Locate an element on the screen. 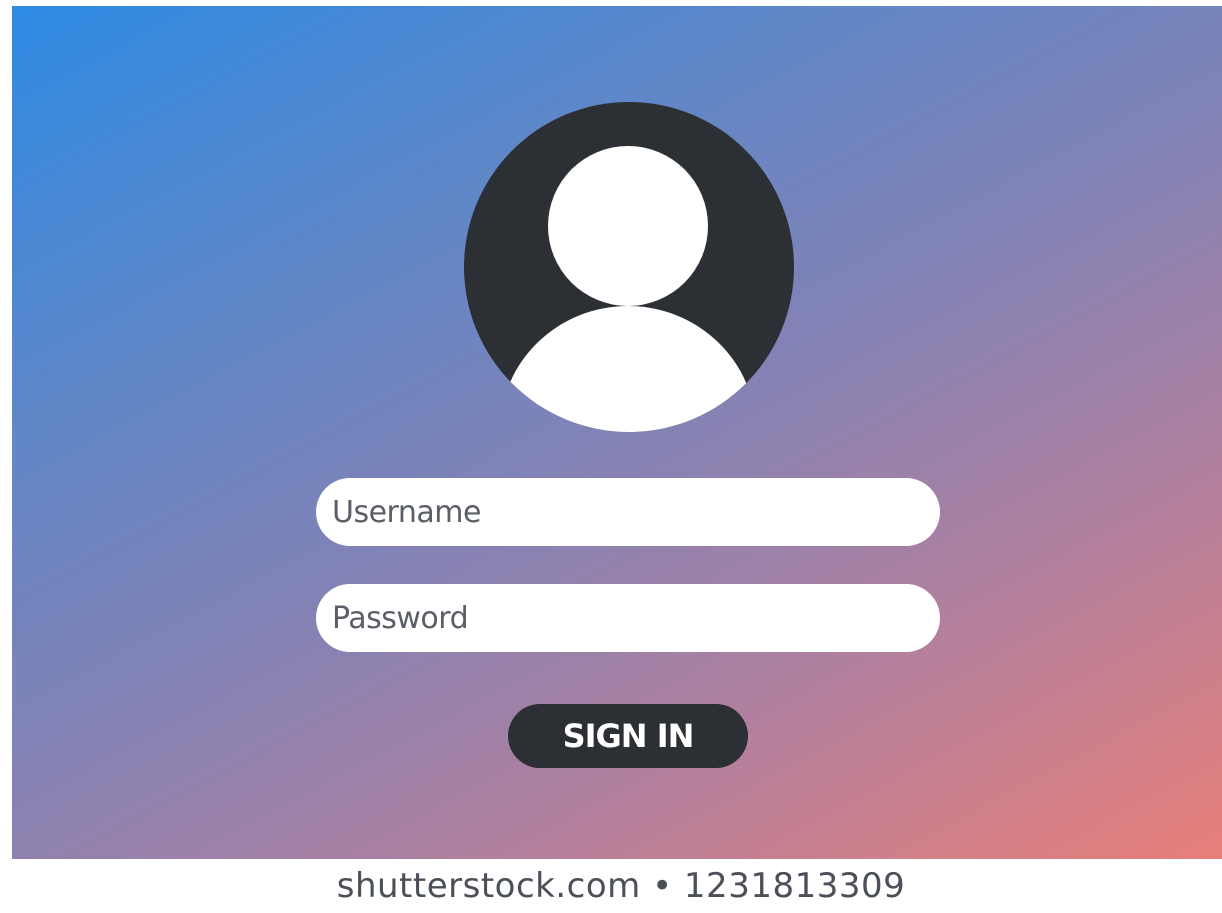 The image size is (1222, 913). watermark-bar: shutterstock.com • 1231813309 is located at coordinates (611, 886).